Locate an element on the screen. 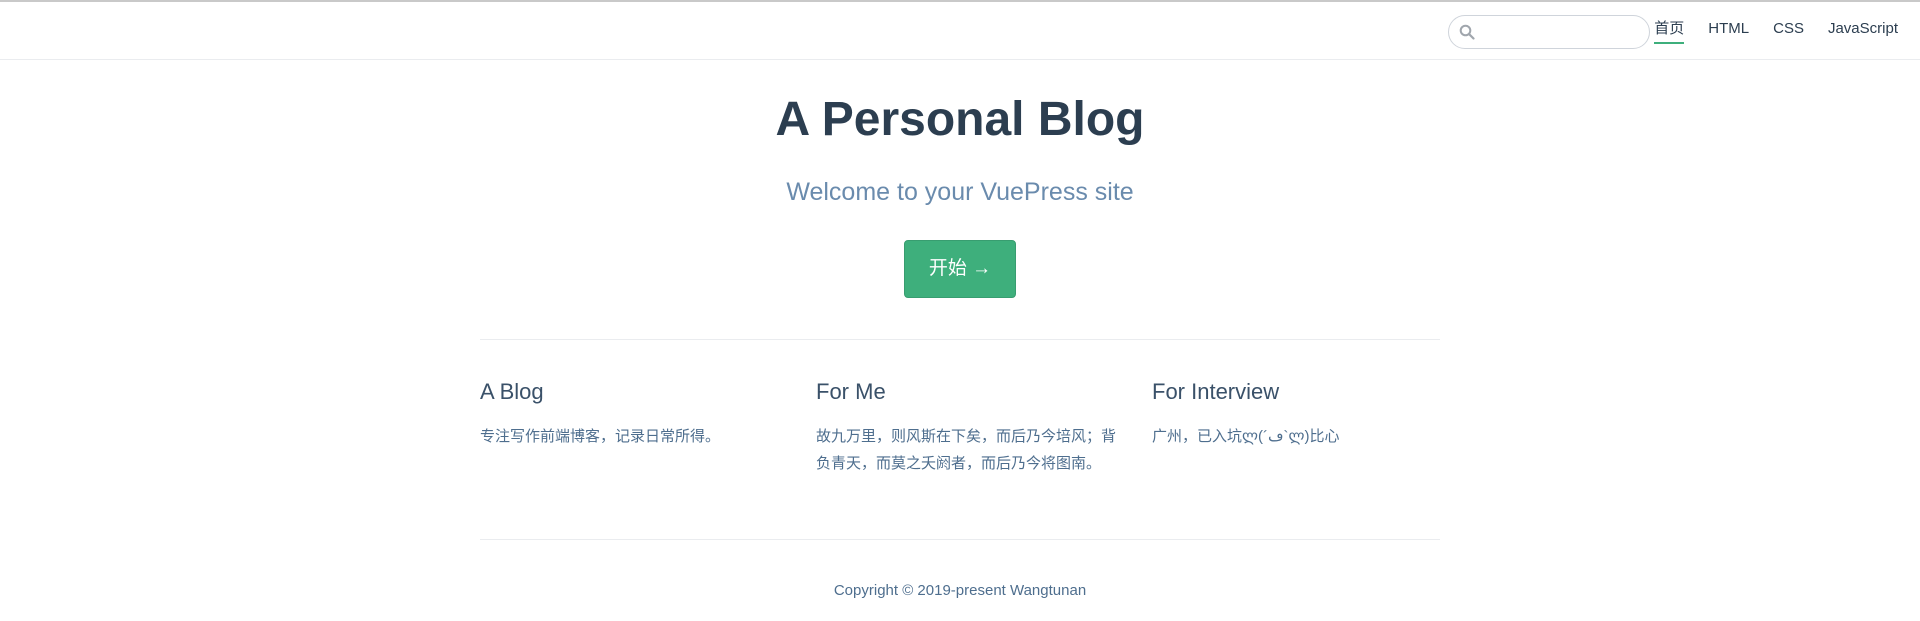 The width and height of the screenshot is (1920, 621). search-box is located at coordinates (1549, 32).